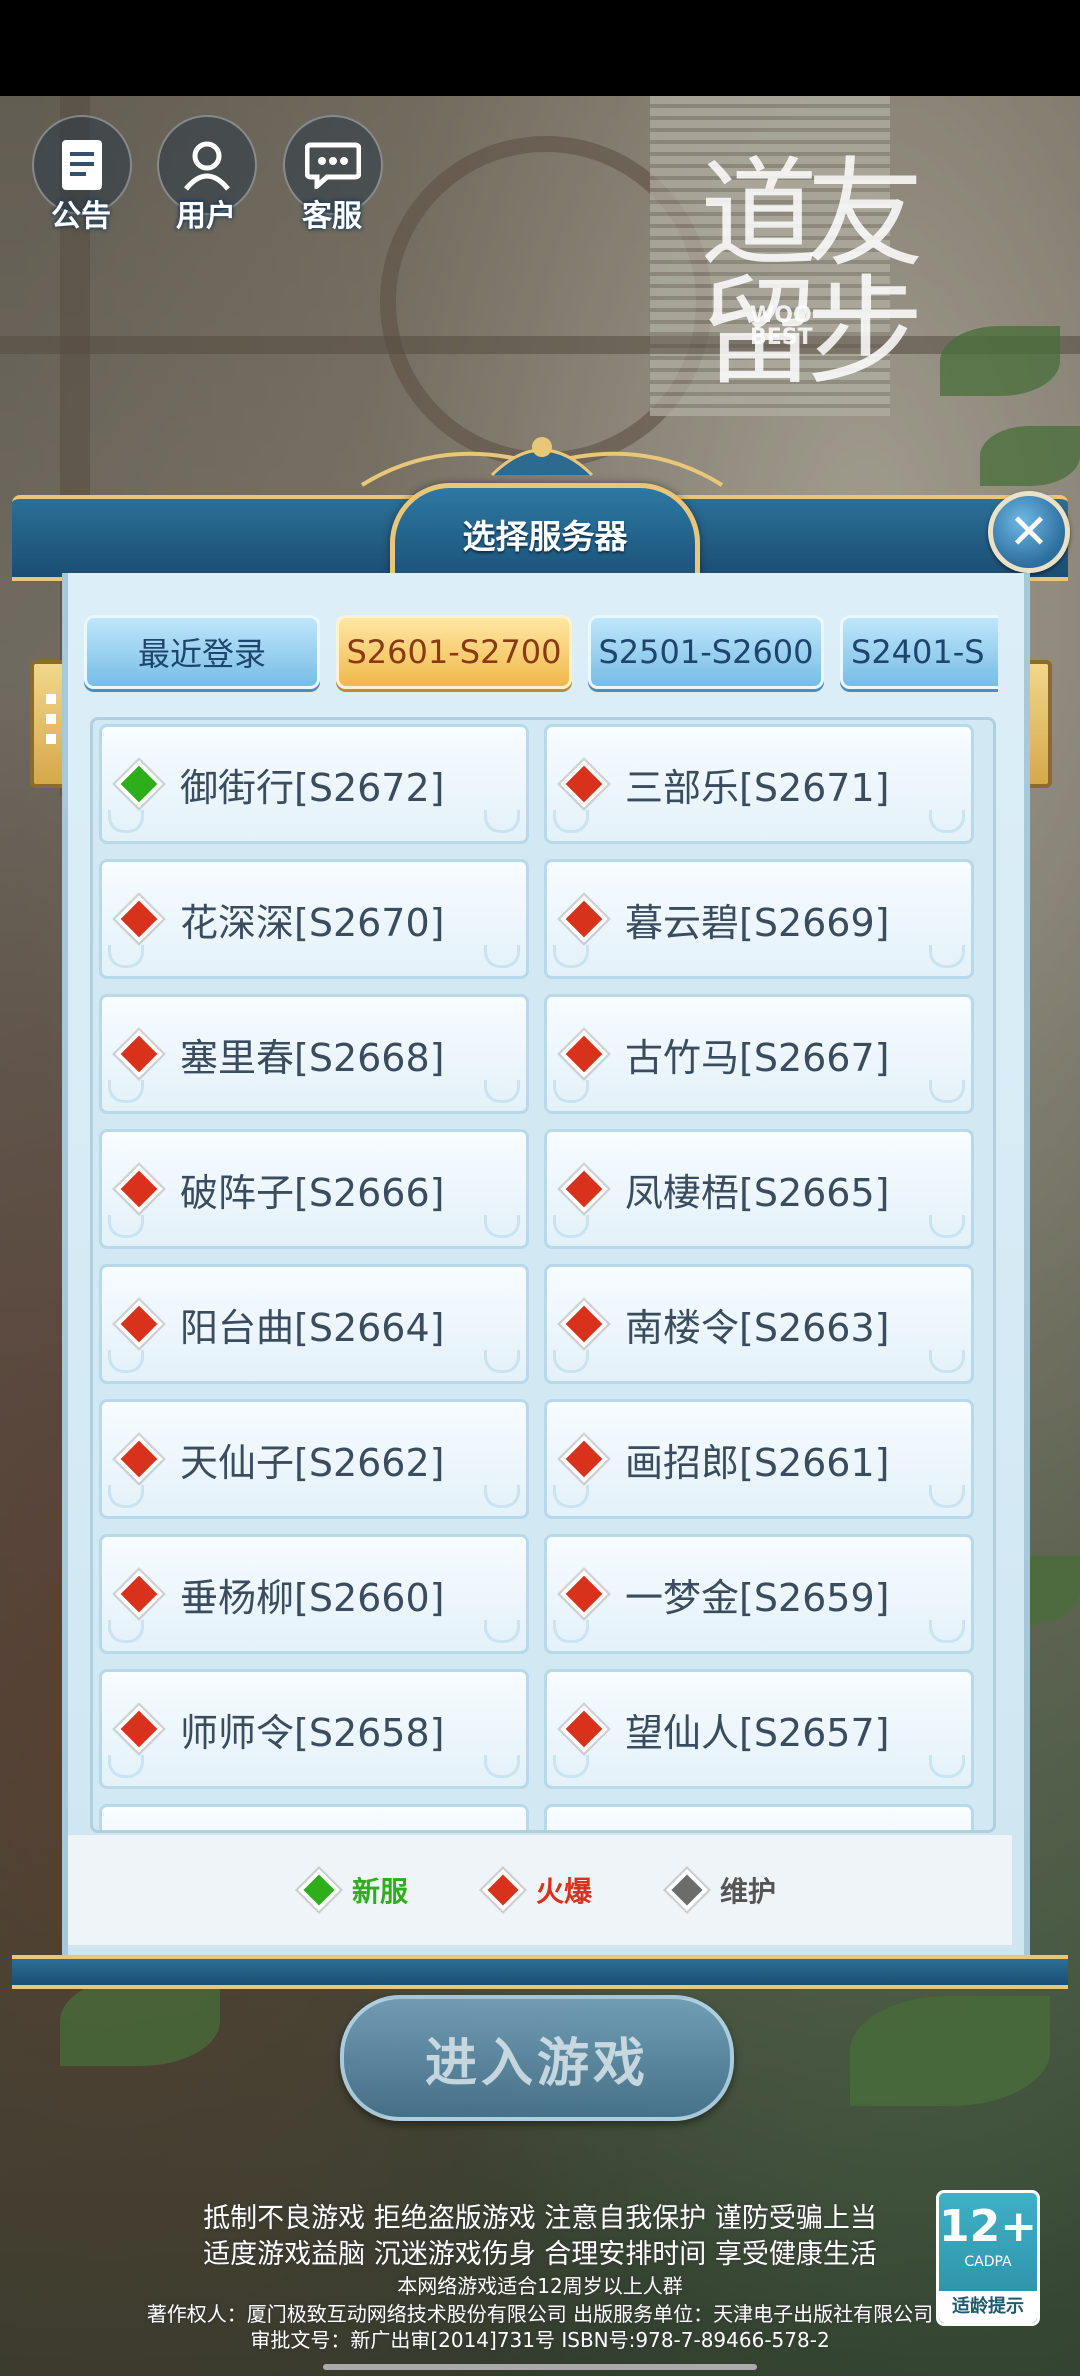  What do you see at coordinates (312, 1192) in the screenshot?
I see `server-name: 破阵子[S2666]` at bounding box center [312, 1192].